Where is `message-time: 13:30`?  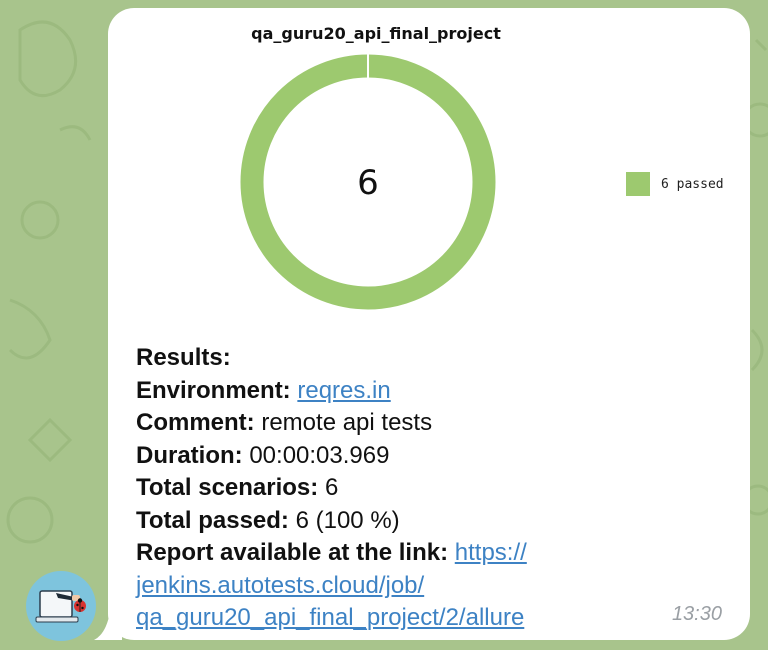 message-time: 13:30 is located at coordinates (696, 614).